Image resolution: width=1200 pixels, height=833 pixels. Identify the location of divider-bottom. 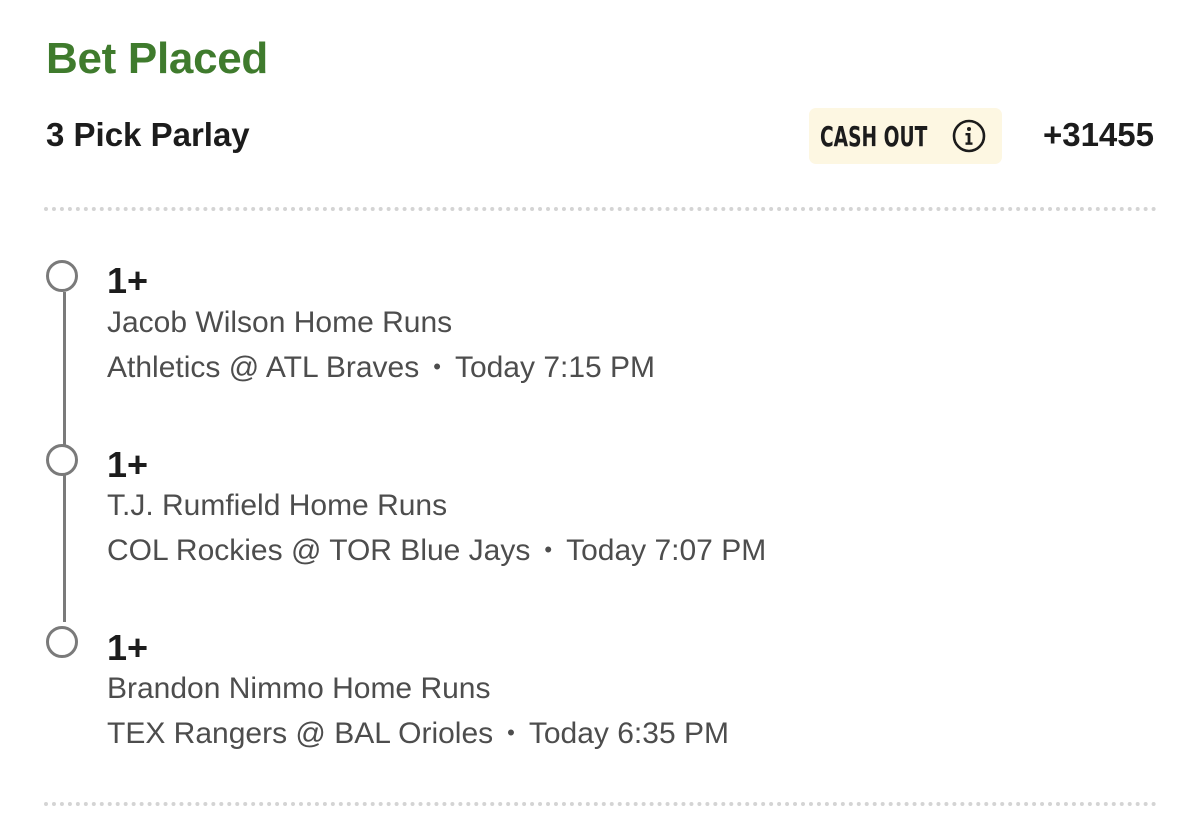
(600, 804).